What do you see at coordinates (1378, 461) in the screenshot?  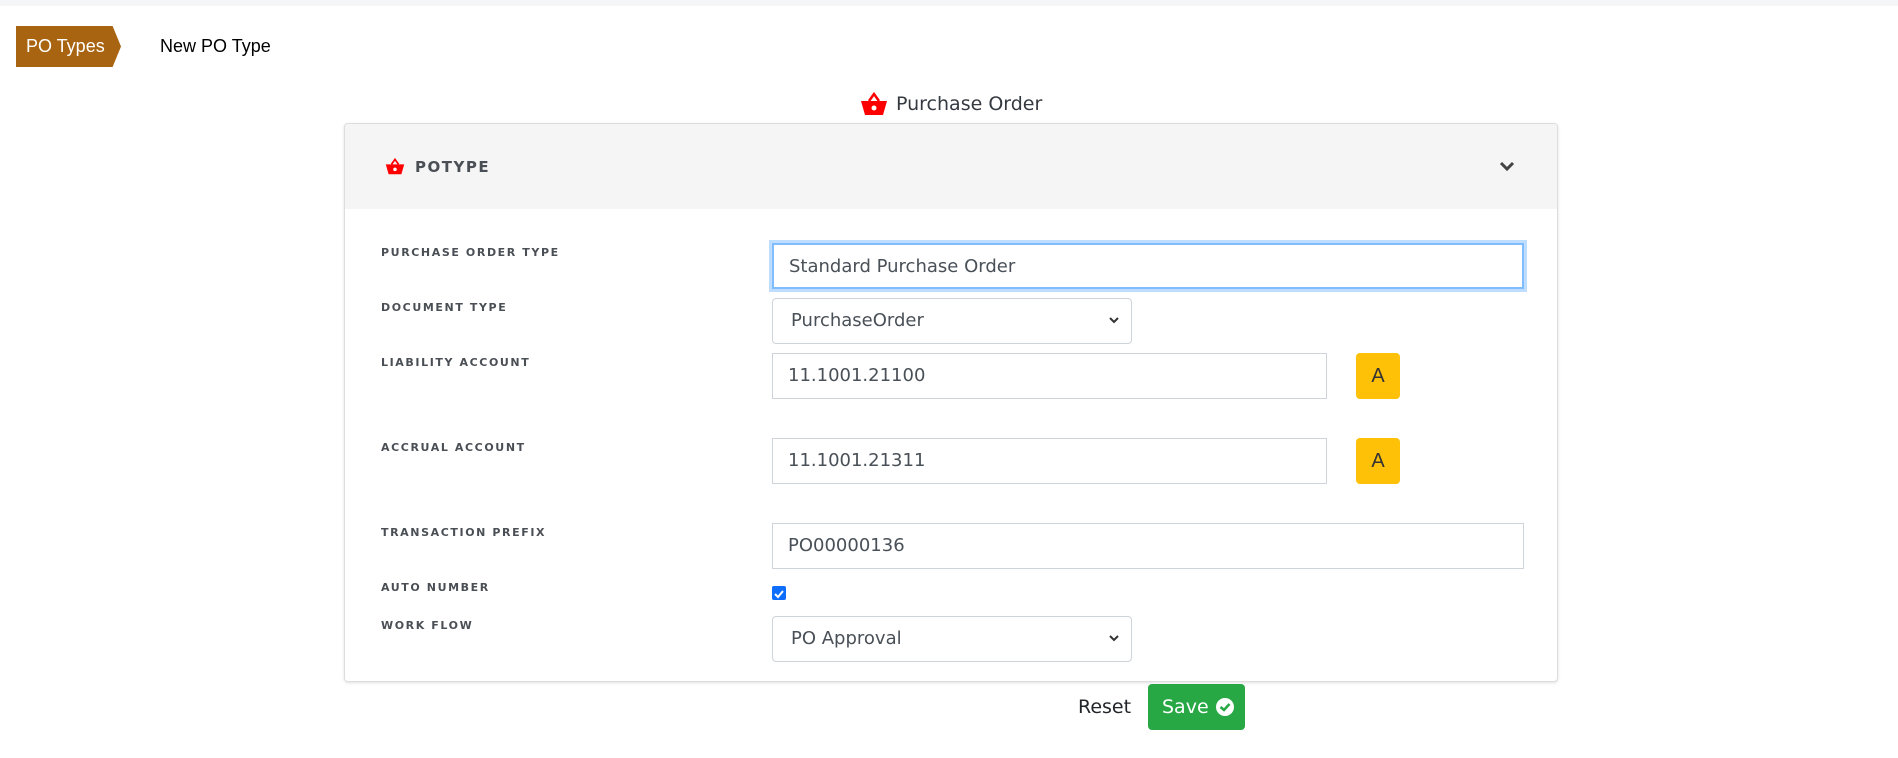 I see `accrual-lookup-button: A` at bounding box center [1378, 461].